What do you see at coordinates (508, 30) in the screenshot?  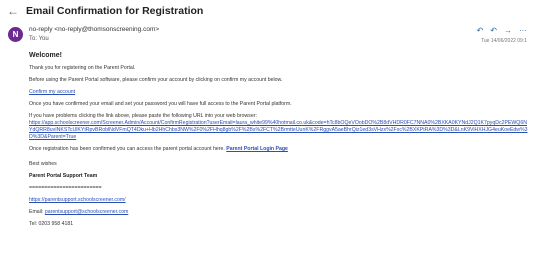 I see `forward-icon: →` at bounding box center [508, 30].